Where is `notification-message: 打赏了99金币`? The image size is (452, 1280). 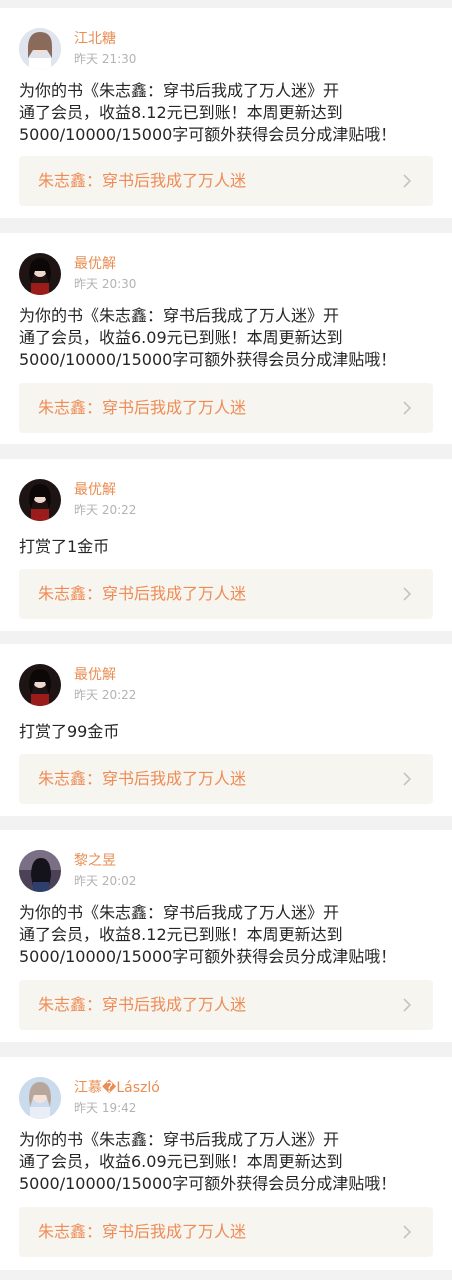
notification-message: 打赏了99金币 is located at coordinates (69, 731).